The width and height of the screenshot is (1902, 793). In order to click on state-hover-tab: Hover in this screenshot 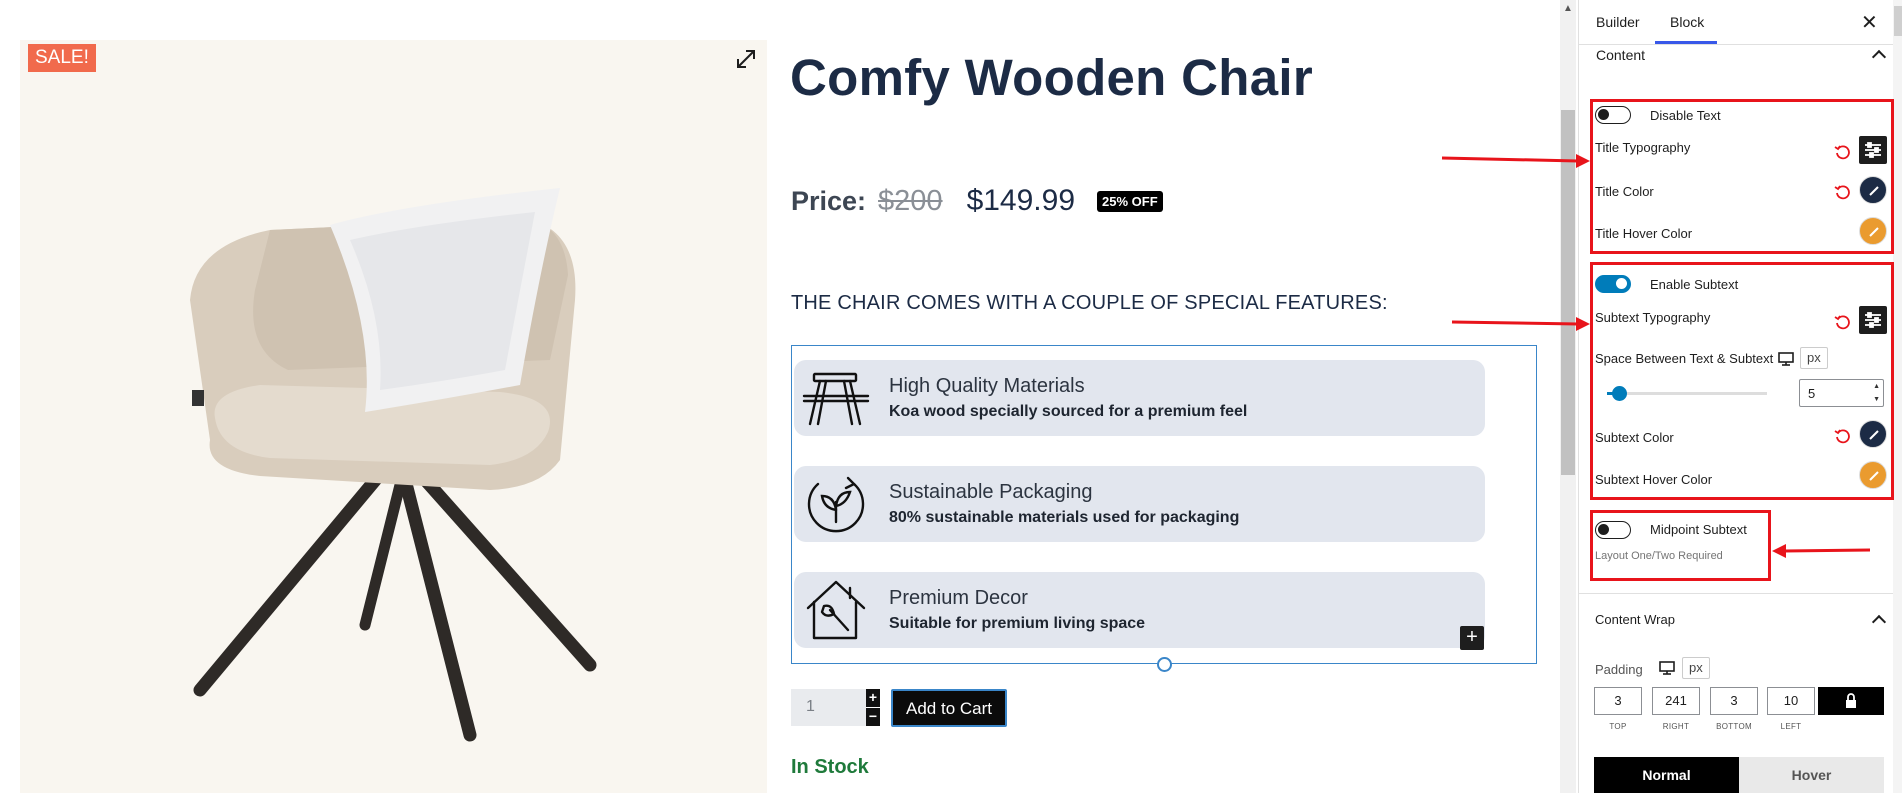, I will do `click(1811, 775)`.